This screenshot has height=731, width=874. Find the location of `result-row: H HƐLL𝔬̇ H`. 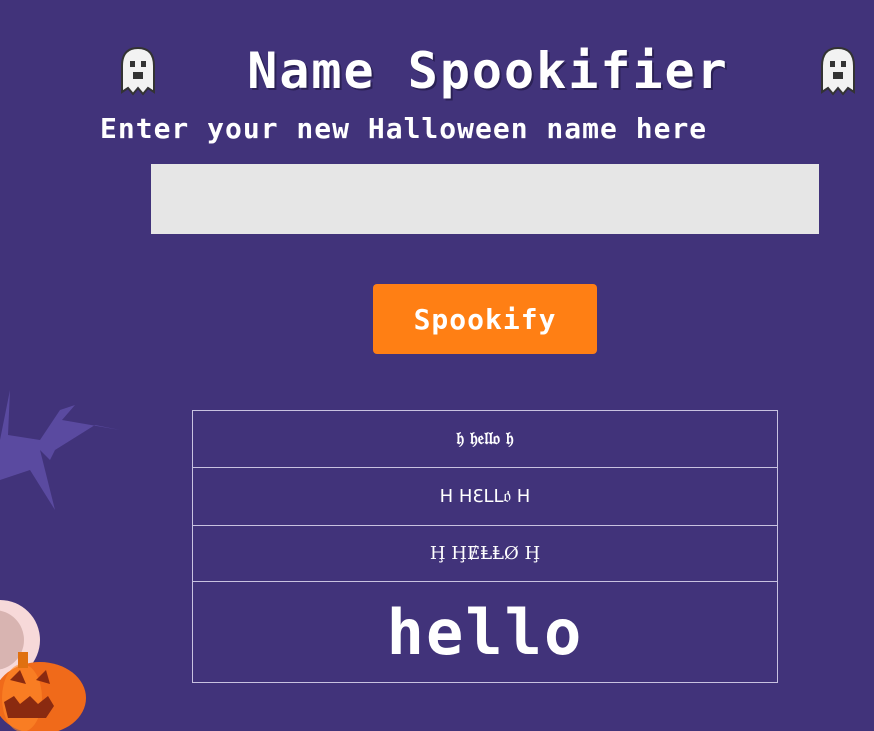

result-row: H HƐLL𝔬̇ H is located at coordinates (485, 496).